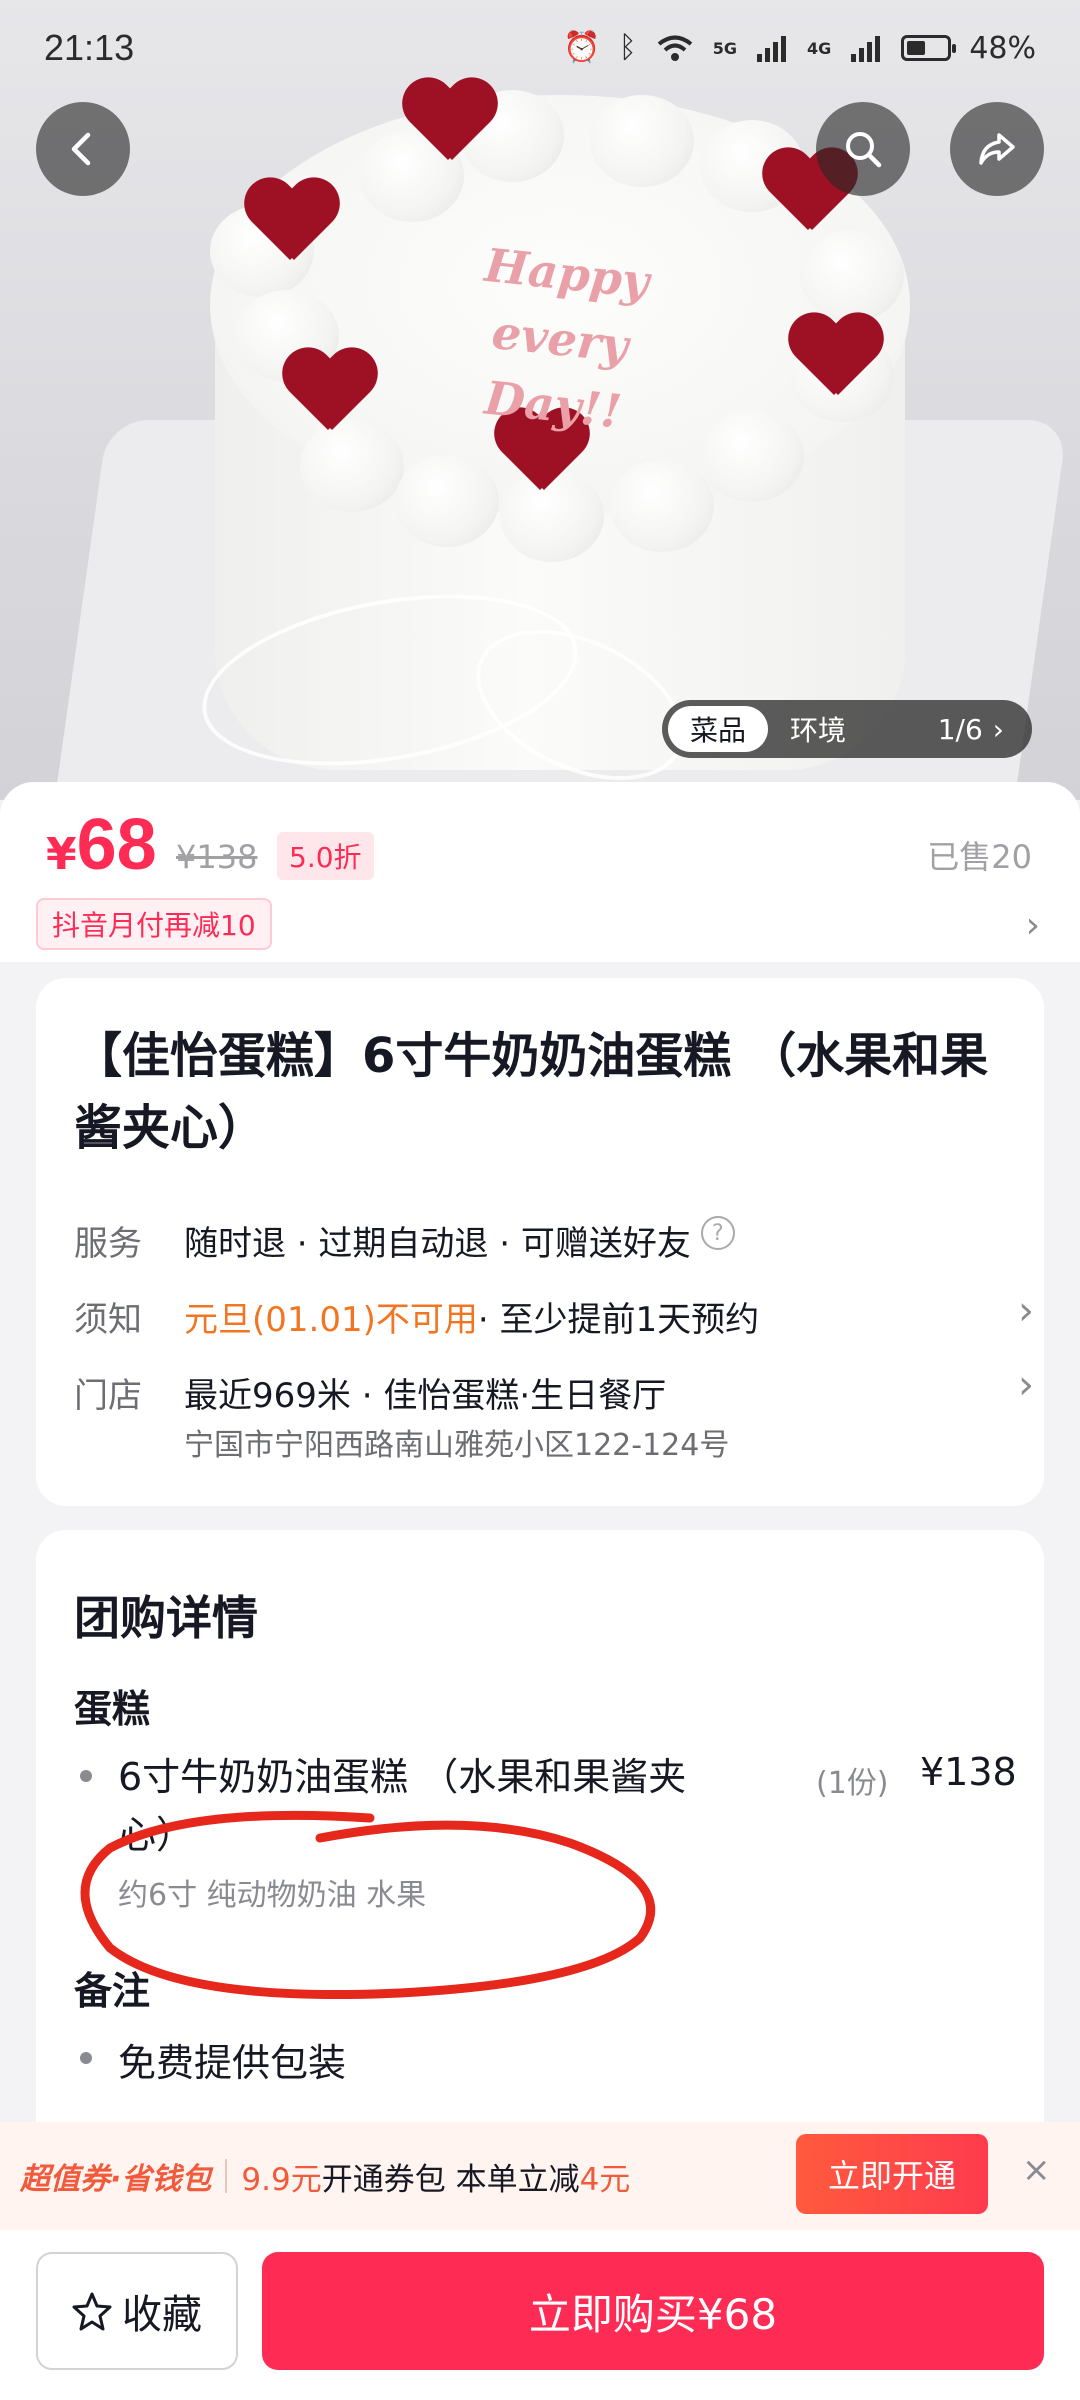 Image resolution: width=1080 pixels, height=2400 pixels. Describe the element at coordinates (402, 1806) in the screenshot. I see `item-name: 6寸牛奶奶油蛋糕 （水果和果酱夹心）` at that location.